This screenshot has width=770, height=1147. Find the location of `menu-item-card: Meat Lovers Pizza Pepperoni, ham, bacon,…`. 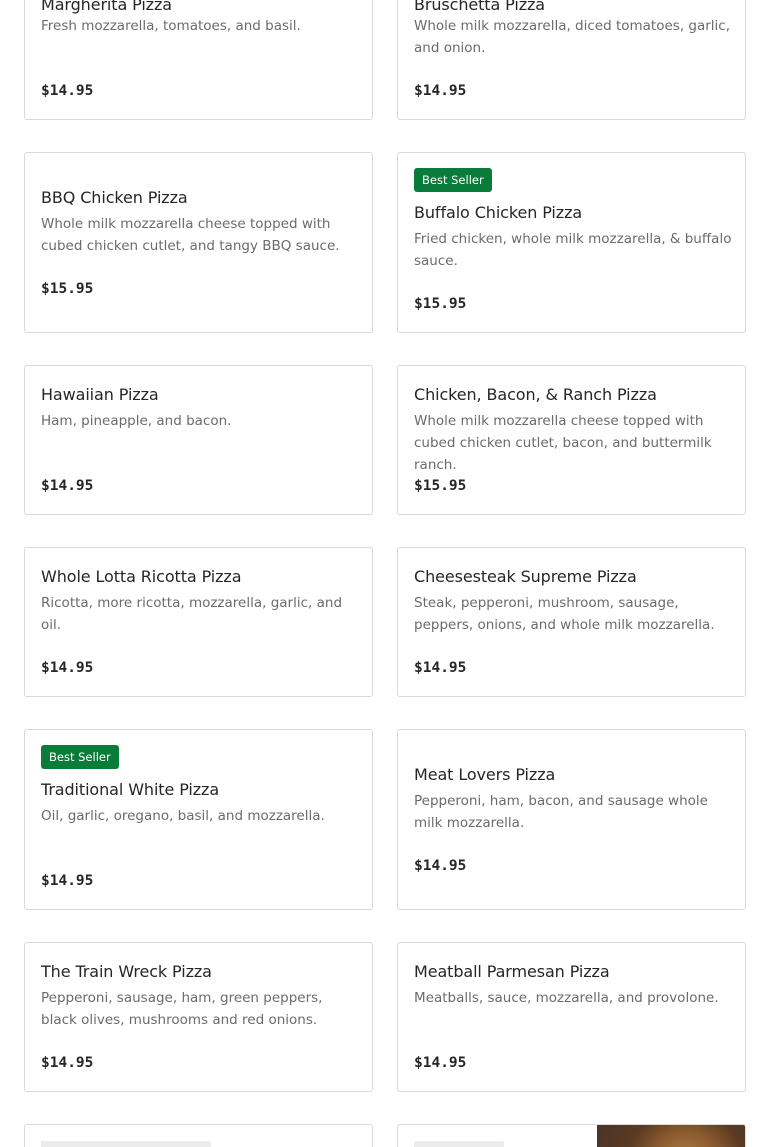

menu-item-card: Meat Lovers Pizza Pepperoni, ham, bacon,… is located at coordinates (571, 819).